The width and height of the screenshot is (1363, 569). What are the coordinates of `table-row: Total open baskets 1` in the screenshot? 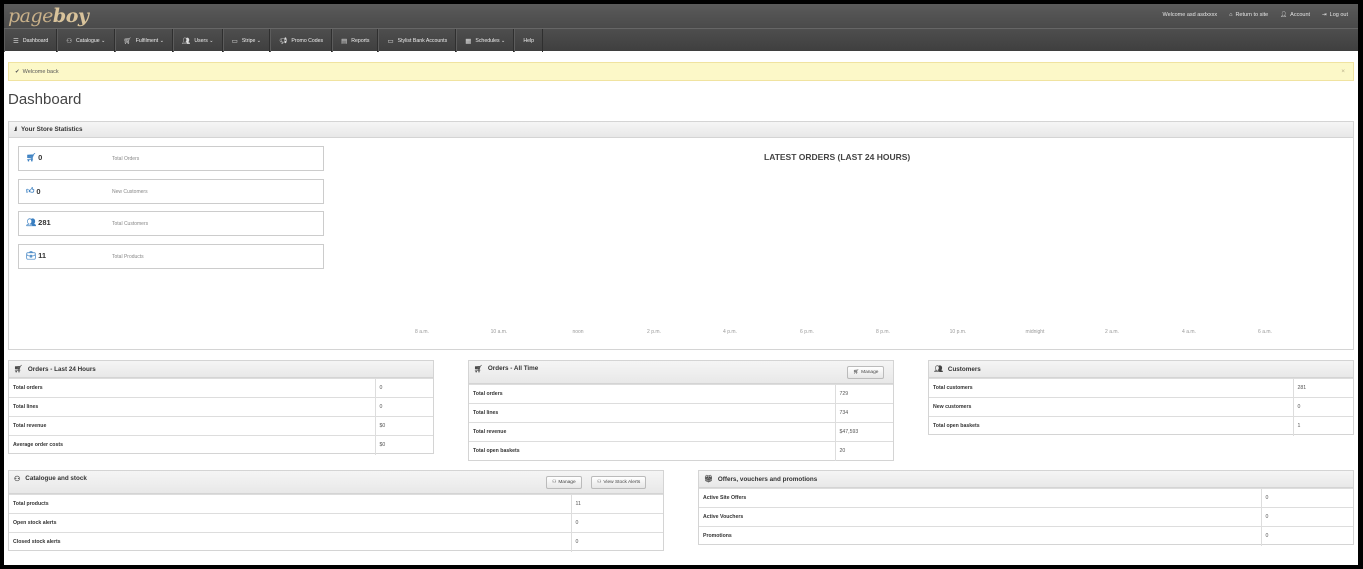 It's located at (1141, 426).